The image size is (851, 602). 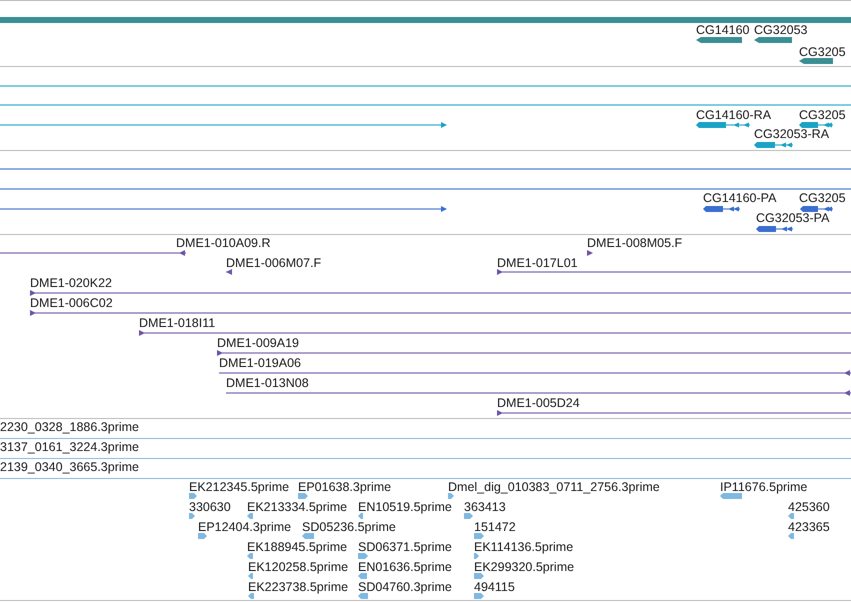 I want to click on track-label: 2139_0340_3665.3prime, so click(x=70, y=467).